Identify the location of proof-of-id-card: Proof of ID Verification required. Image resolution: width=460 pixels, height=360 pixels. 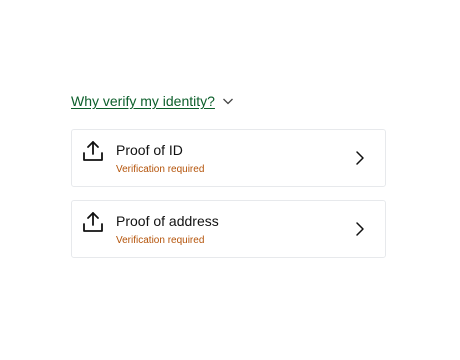
(228, 158).